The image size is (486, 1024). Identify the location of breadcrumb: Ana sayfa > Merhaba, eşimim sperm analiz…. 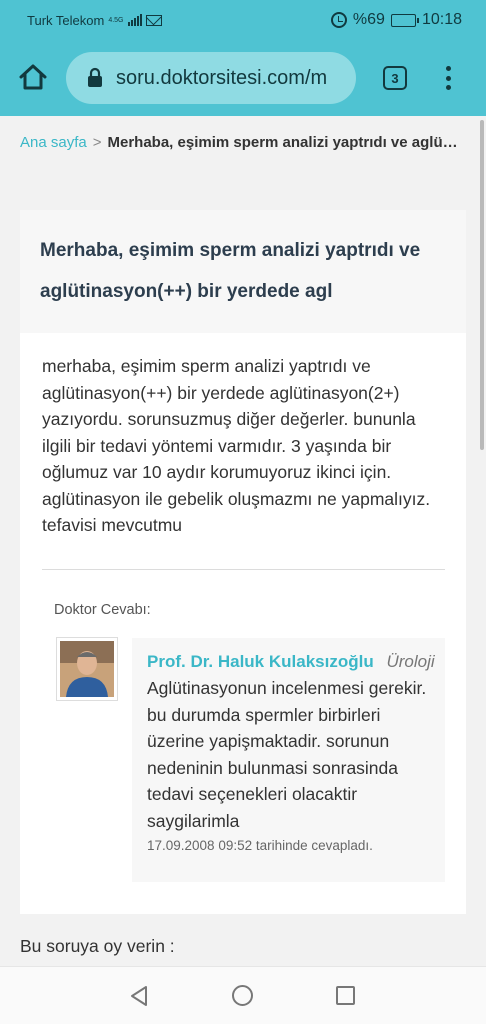
(240, 142).